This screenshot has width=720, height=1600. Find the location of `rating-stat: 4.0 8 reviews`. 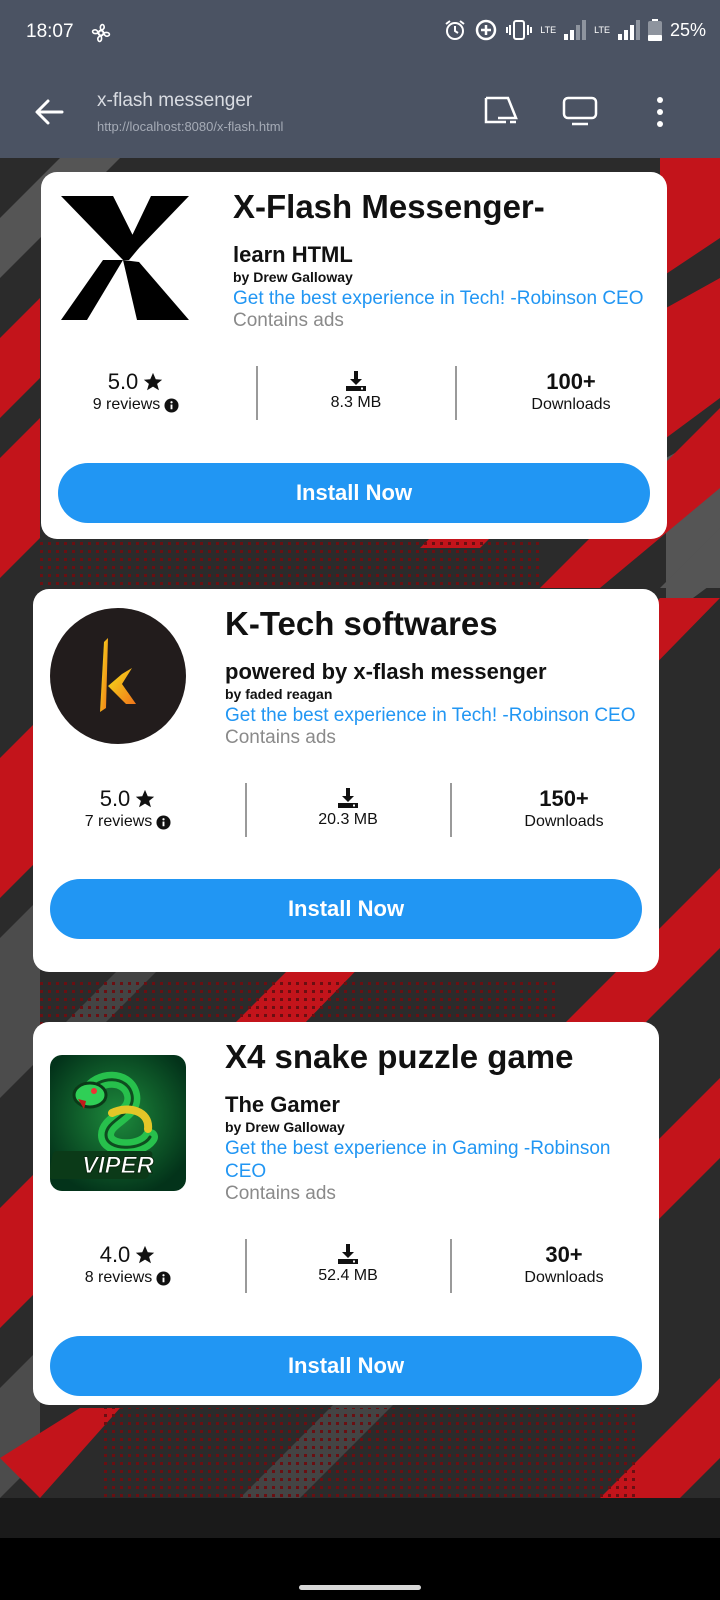

rating-stat: 4.0 8 reviews is located at coordinates (128, 1265).